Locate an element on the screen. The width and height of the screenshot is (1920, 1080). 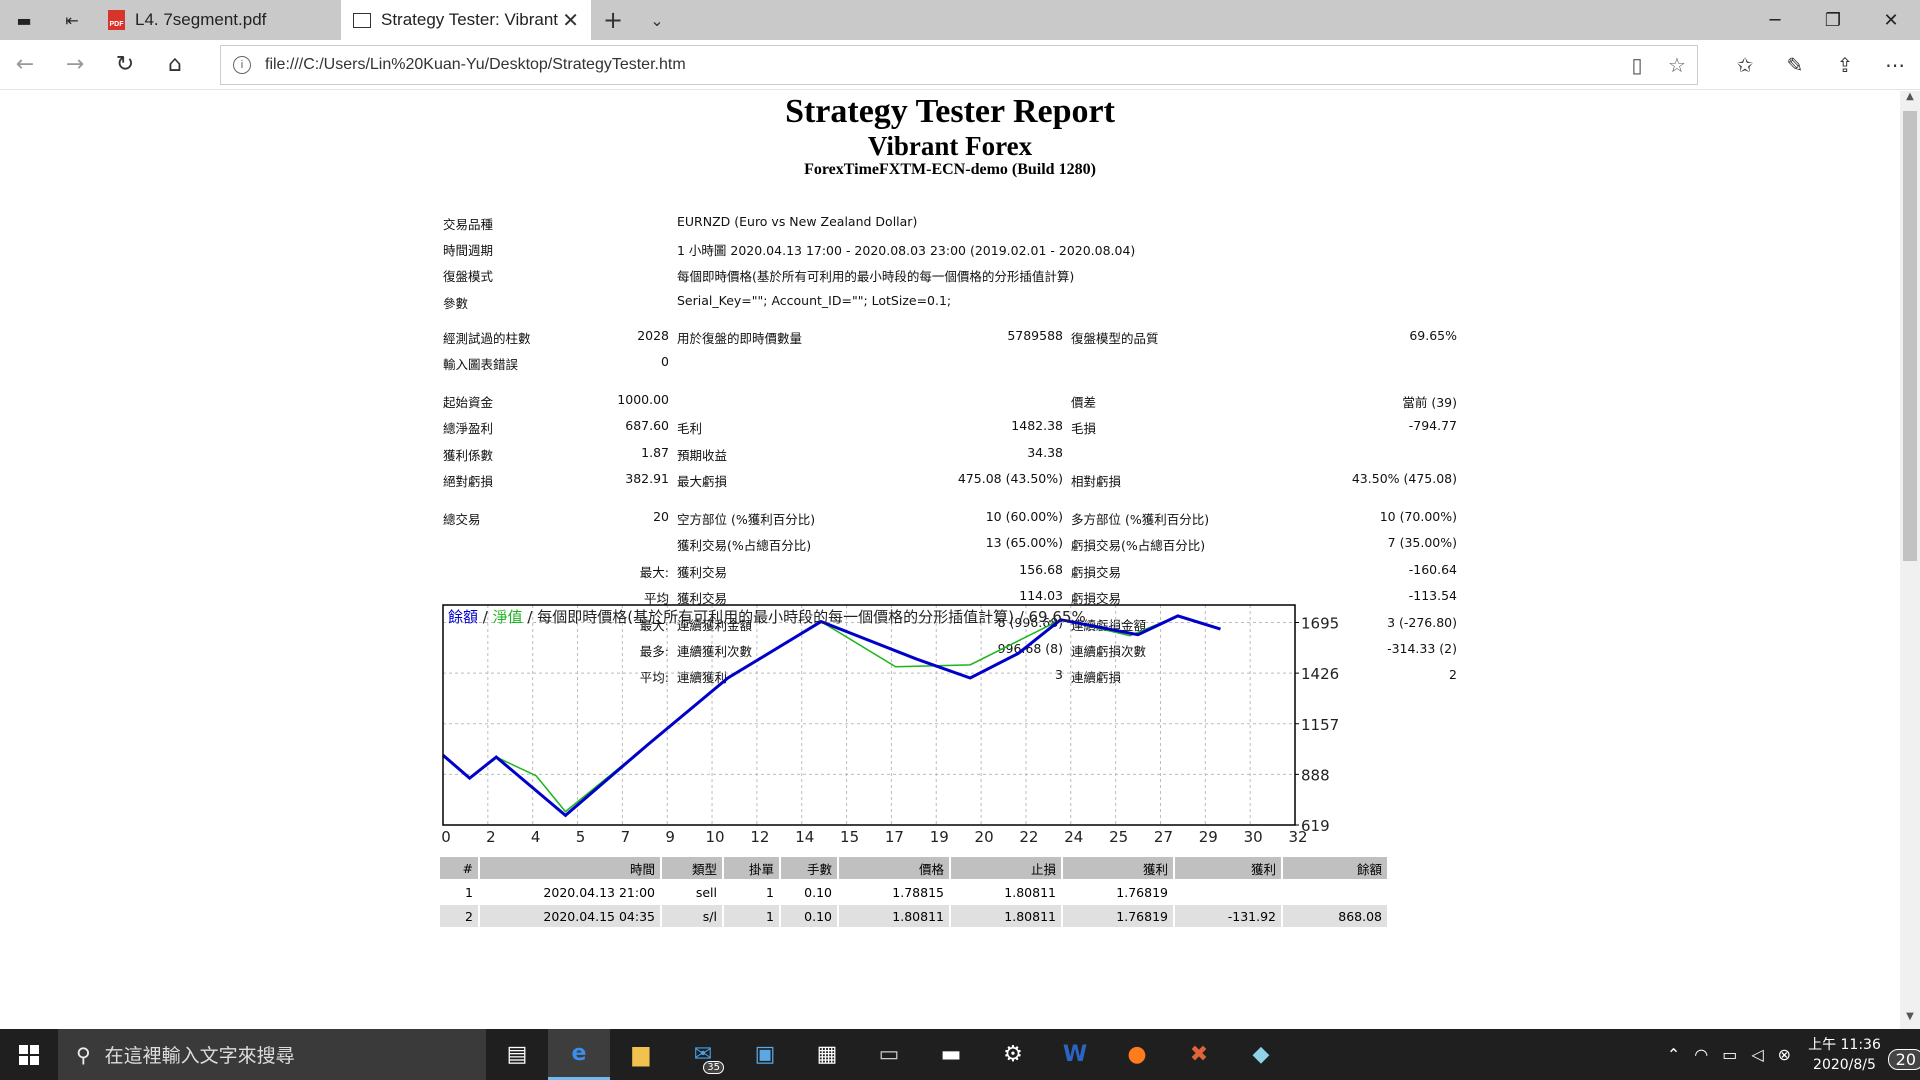
task-view-icon: ▤ is located at coordinates (517, 1054).